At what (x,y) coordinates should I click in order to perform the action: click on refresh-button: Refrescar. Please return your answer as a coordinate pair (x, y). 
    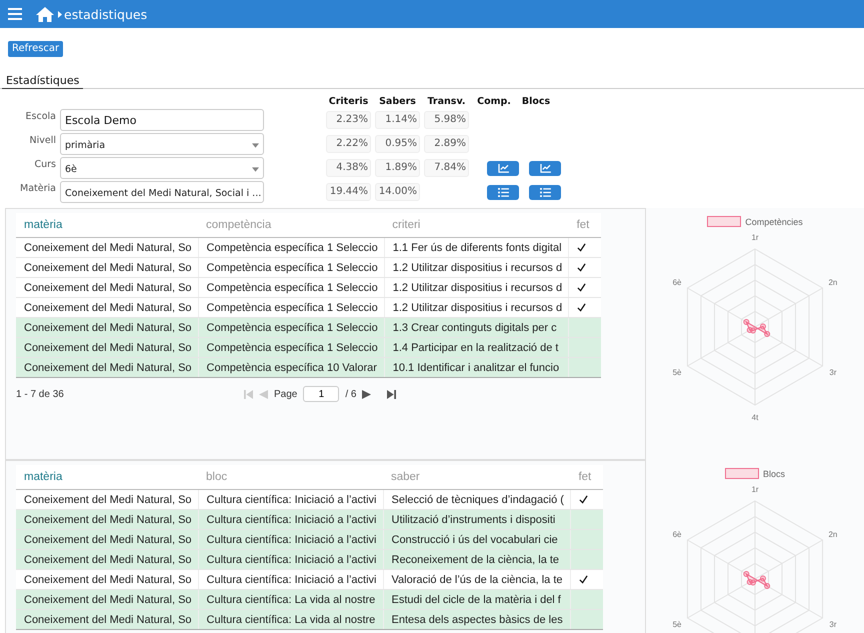
    Looking at the image, I should click on (36, 48).